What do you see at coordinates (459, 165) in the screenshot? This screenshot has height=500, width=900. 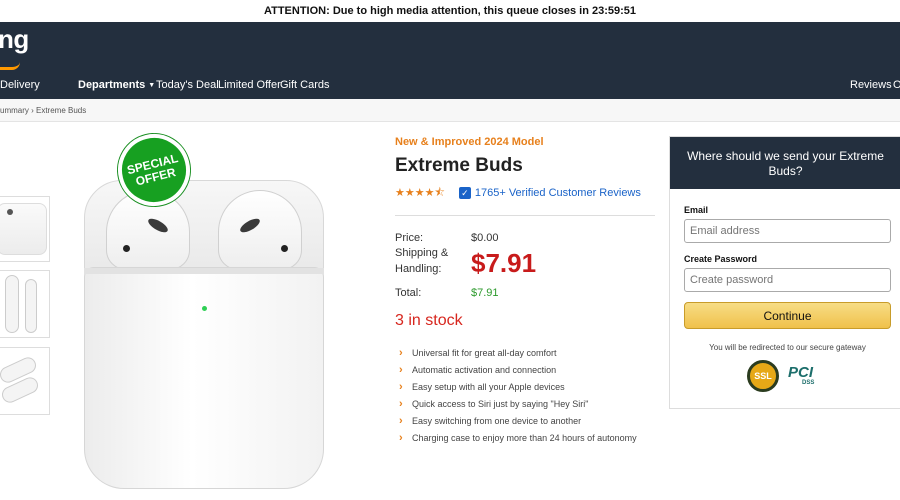 I see `product-title: Extreme Buds` at bounding box center [459, 165].